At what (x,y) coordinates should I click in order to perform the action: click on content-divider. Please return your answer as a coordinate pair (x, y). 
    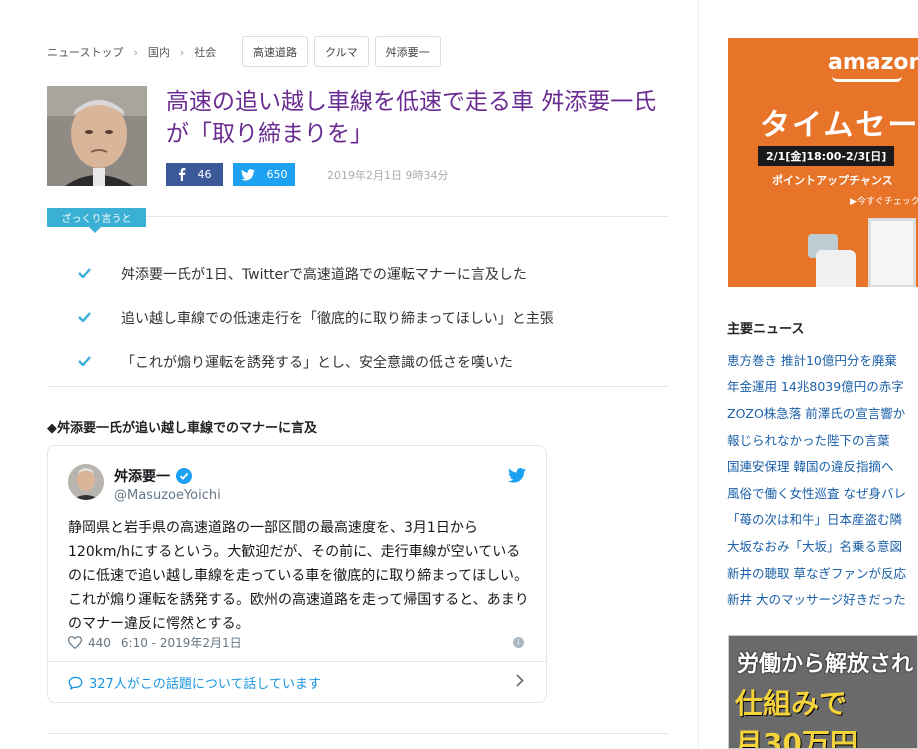
    Looking at the image, I should click on (357, 733).